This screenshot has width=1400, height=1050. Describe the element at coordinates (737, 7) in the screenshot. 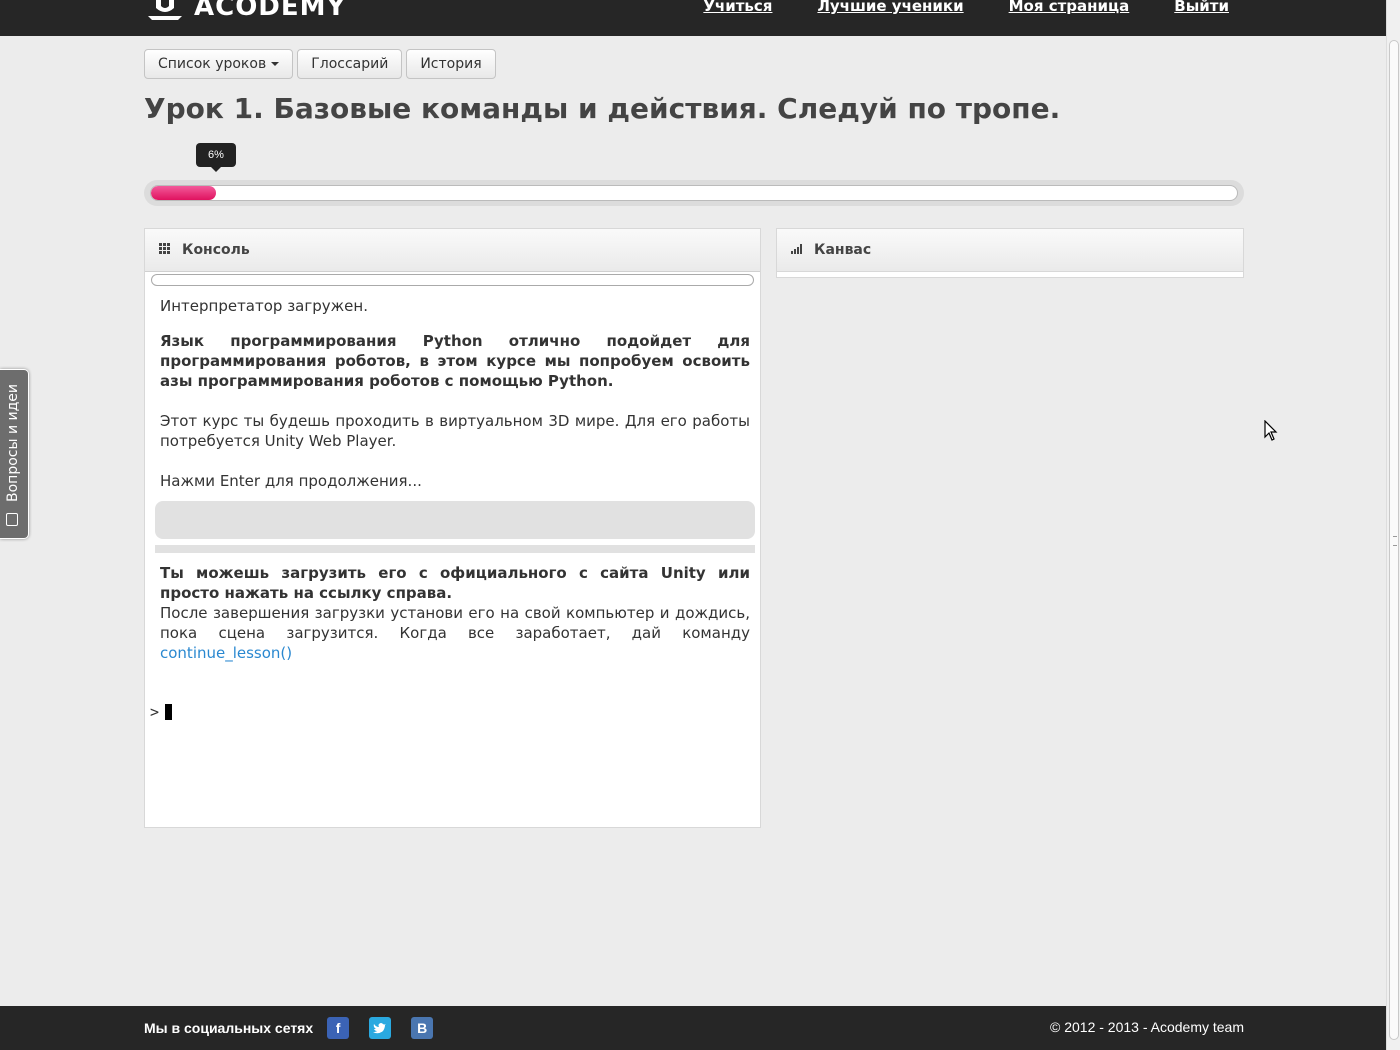

I see `nav-learn-link: Учиться` at that location.